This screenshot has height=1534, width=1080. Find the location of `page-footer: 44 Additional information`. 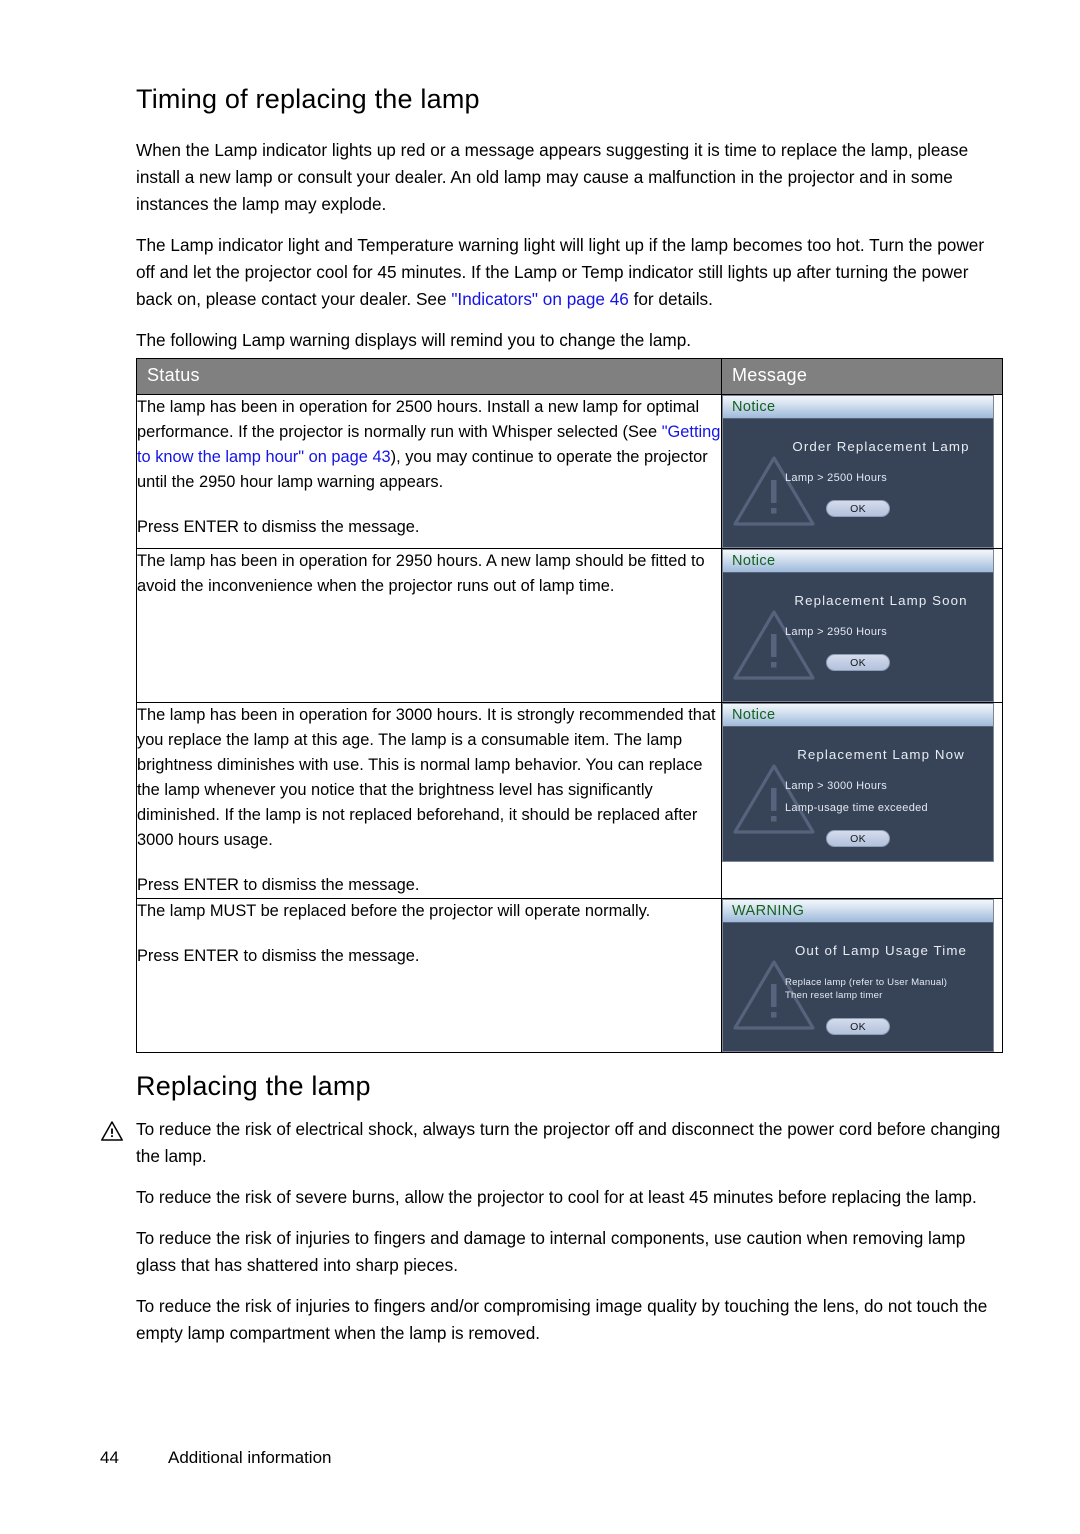

page-footer: 44 Additional information is located at coordinates (550, 1458).